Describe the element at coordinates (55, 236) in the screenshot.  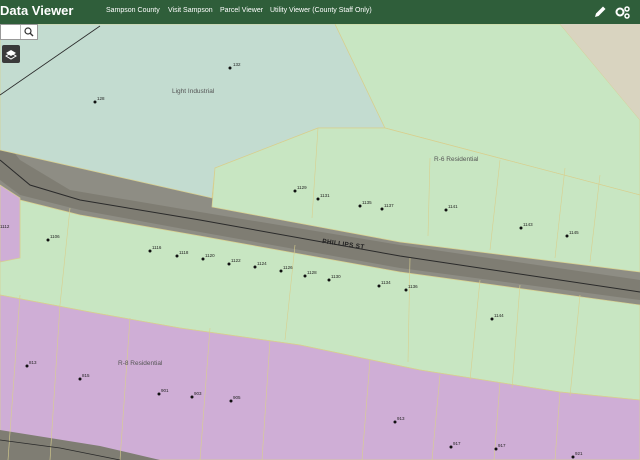
I see `svg-text: 1106` at that location.